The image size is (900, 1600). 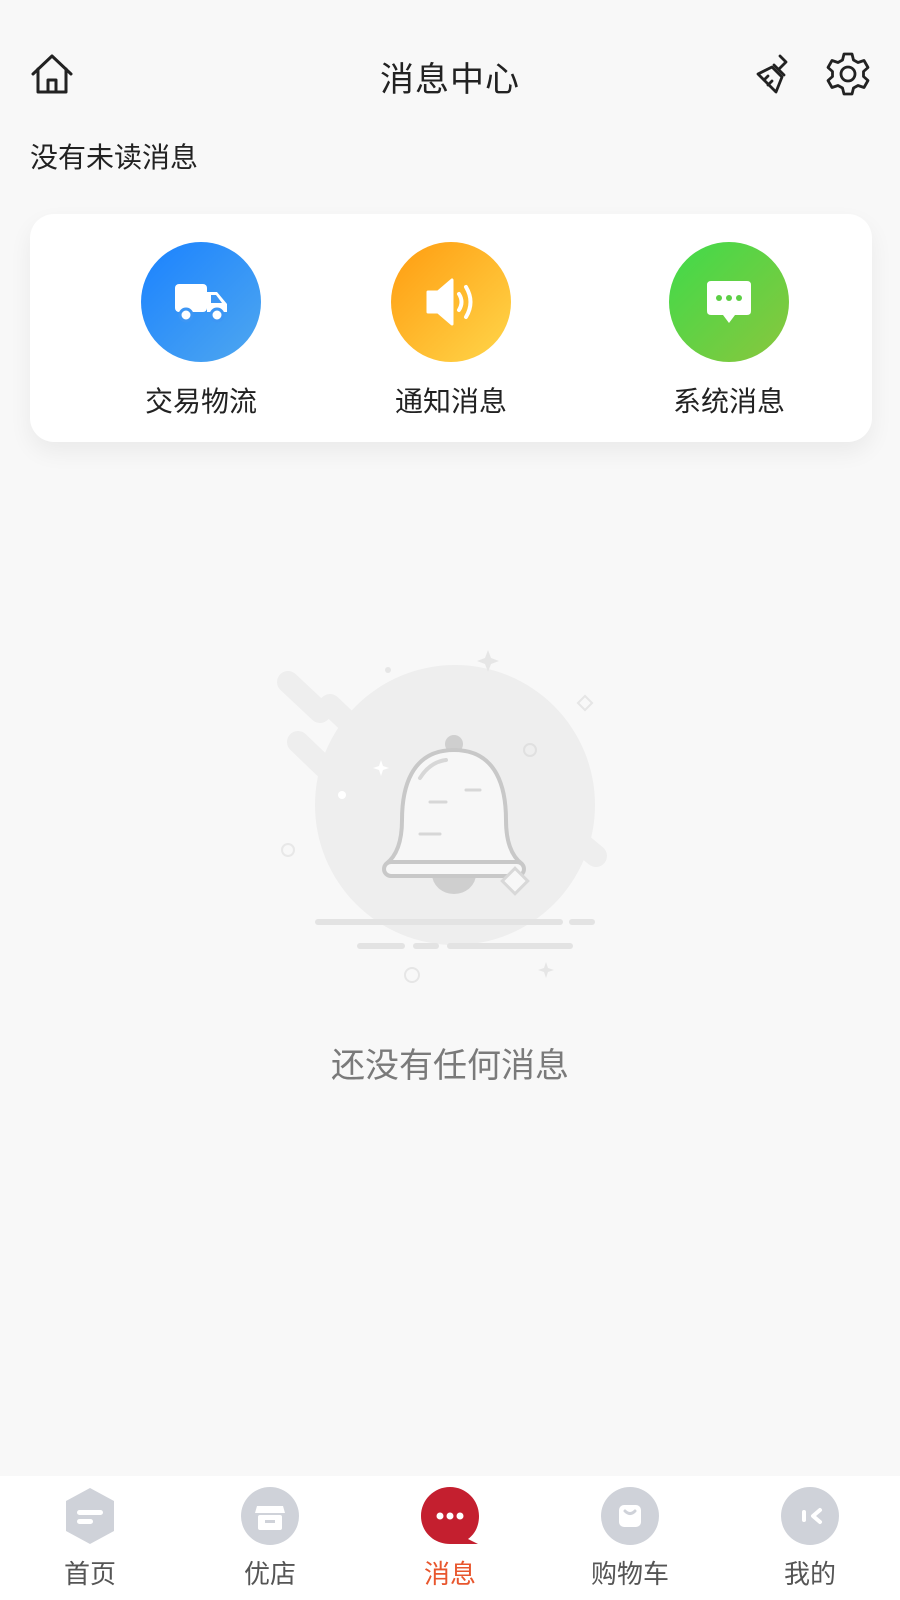 I want to click on chat-bubble-icon, so click(x=729, y=302).